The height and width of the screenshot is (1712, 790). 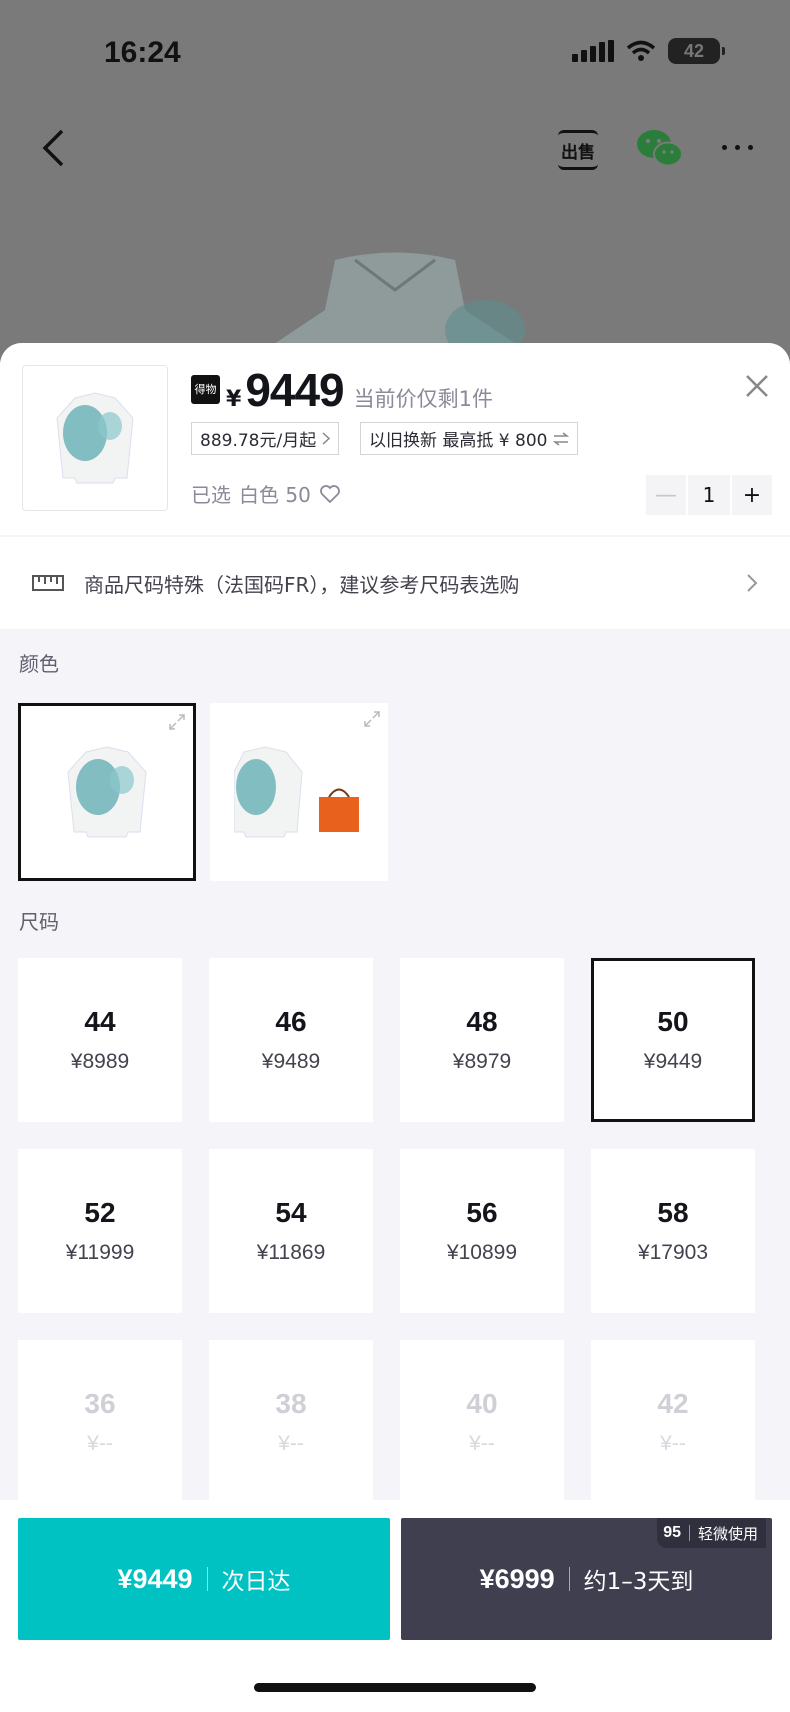 What do you see at coordinates (673, 1231) in the screenshot?
I see `size-option-58: 58 ¥17903` at bounding box center [673, 1231].